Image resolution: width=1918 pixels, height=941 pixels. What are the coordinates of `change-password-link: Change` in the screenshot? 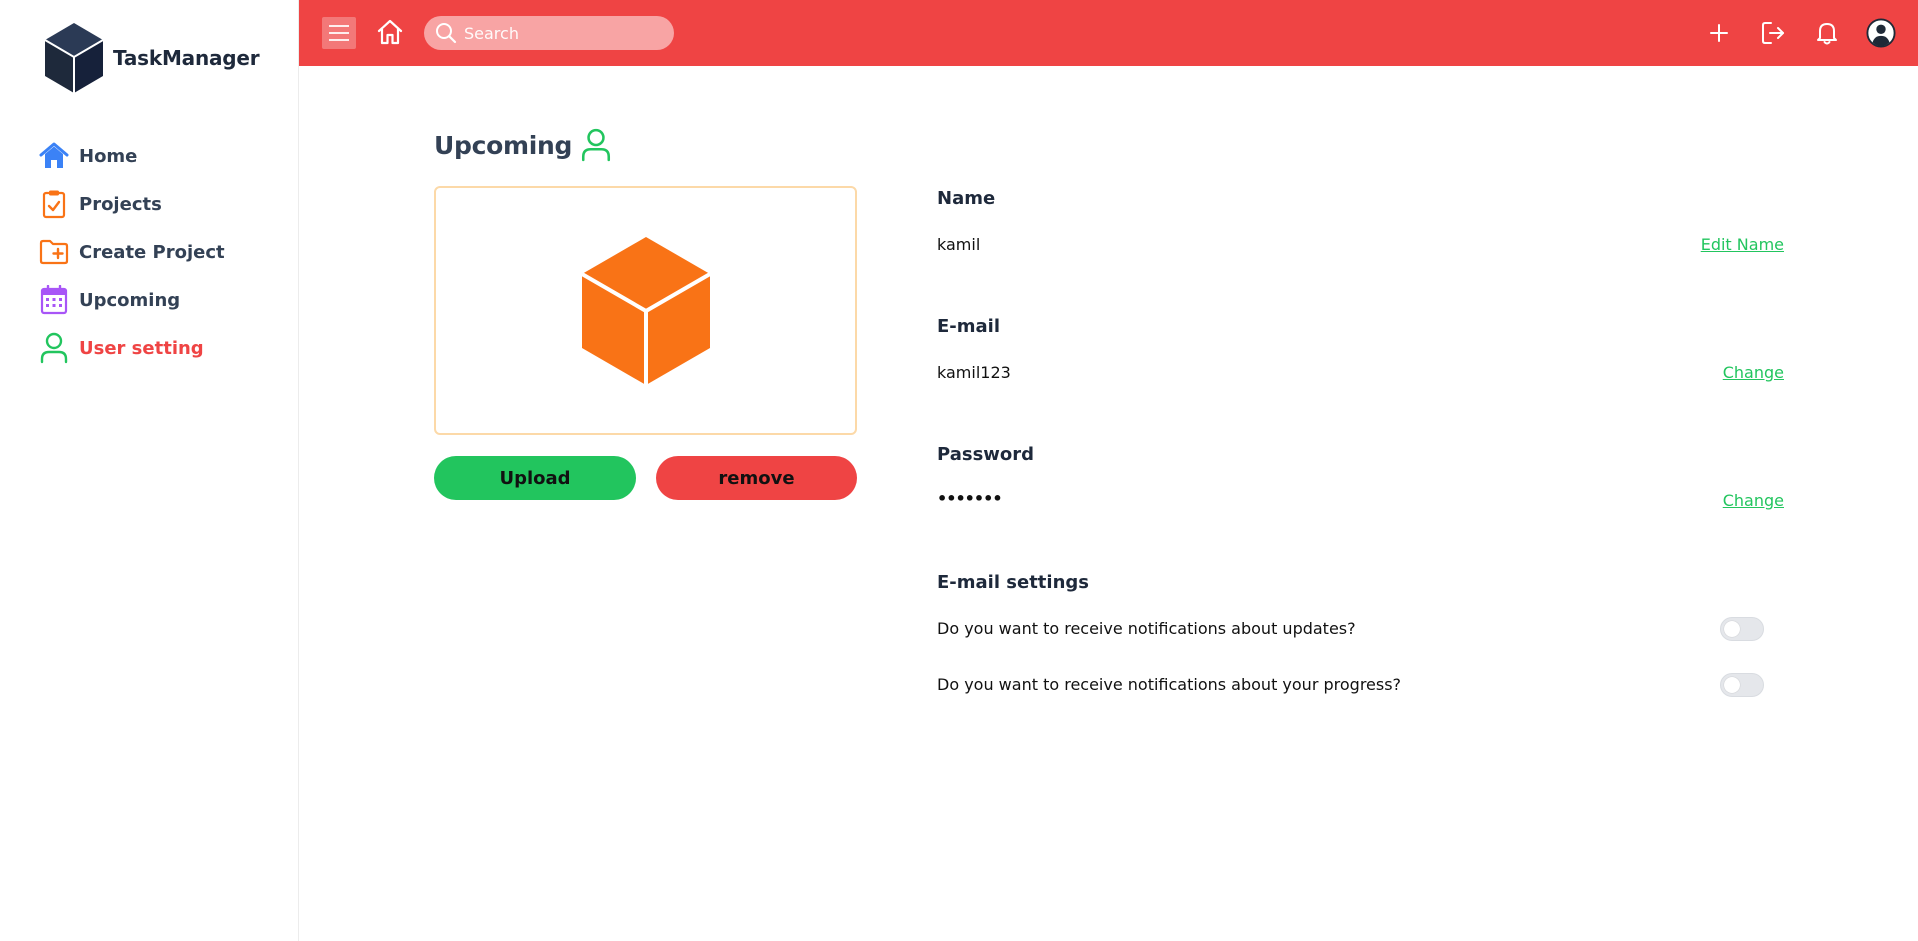 It's located at (1753, 500).